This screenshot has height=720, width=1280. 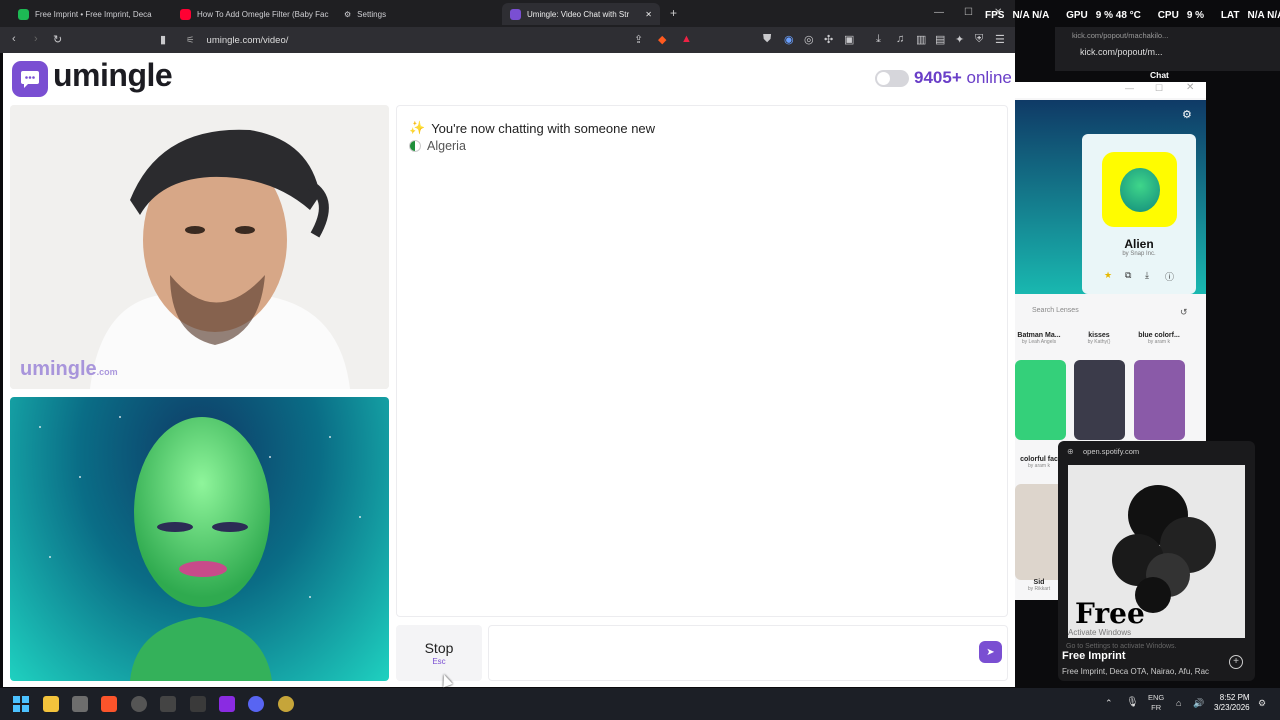 I want to click on lens-item-name: kisses, so click(x=1099, y=335).